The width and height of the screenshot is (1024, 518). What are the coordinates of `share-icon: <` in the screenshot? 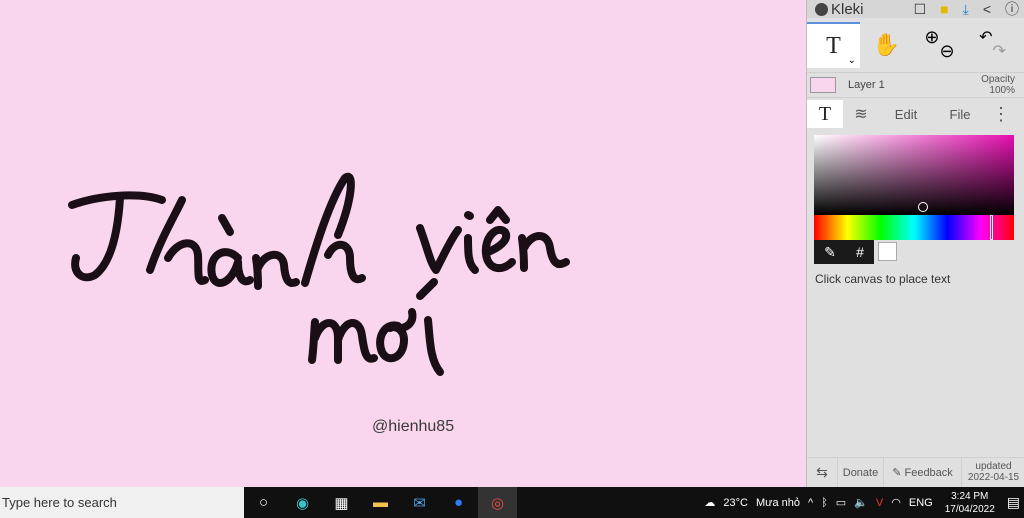 It's located at (987, 9).